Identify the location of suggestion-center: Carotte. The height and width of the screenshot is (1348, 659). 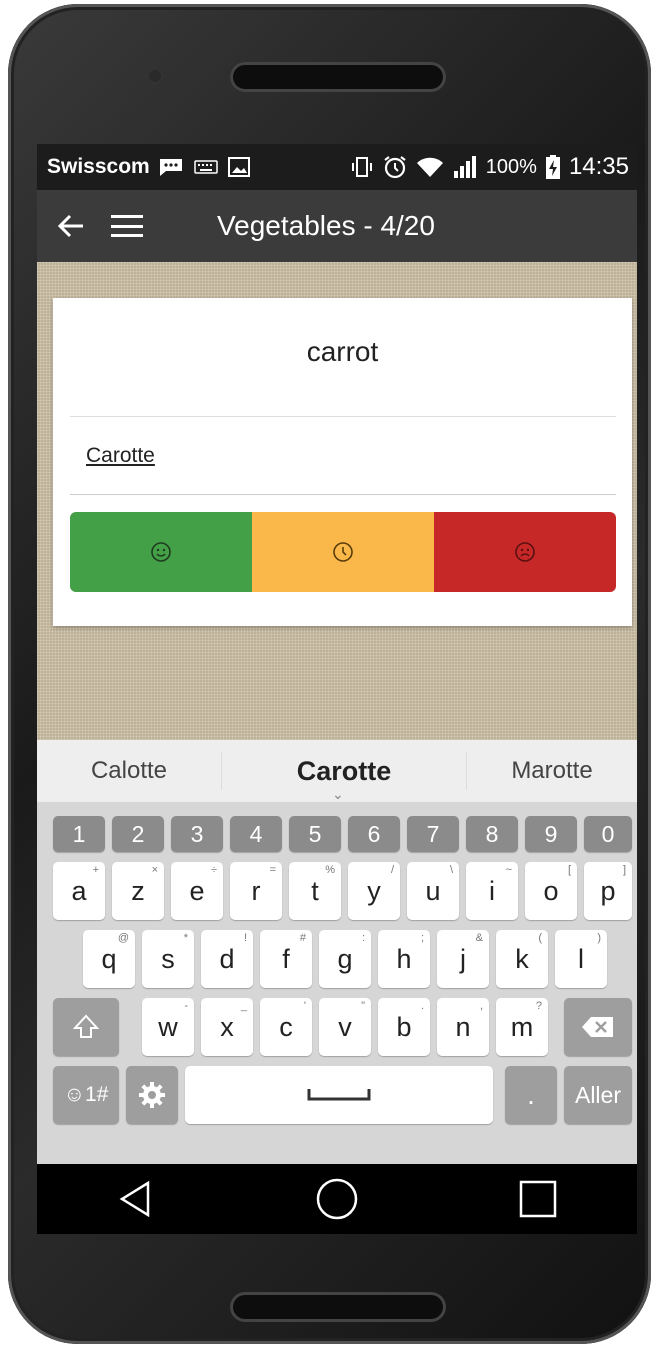
(344, 771).